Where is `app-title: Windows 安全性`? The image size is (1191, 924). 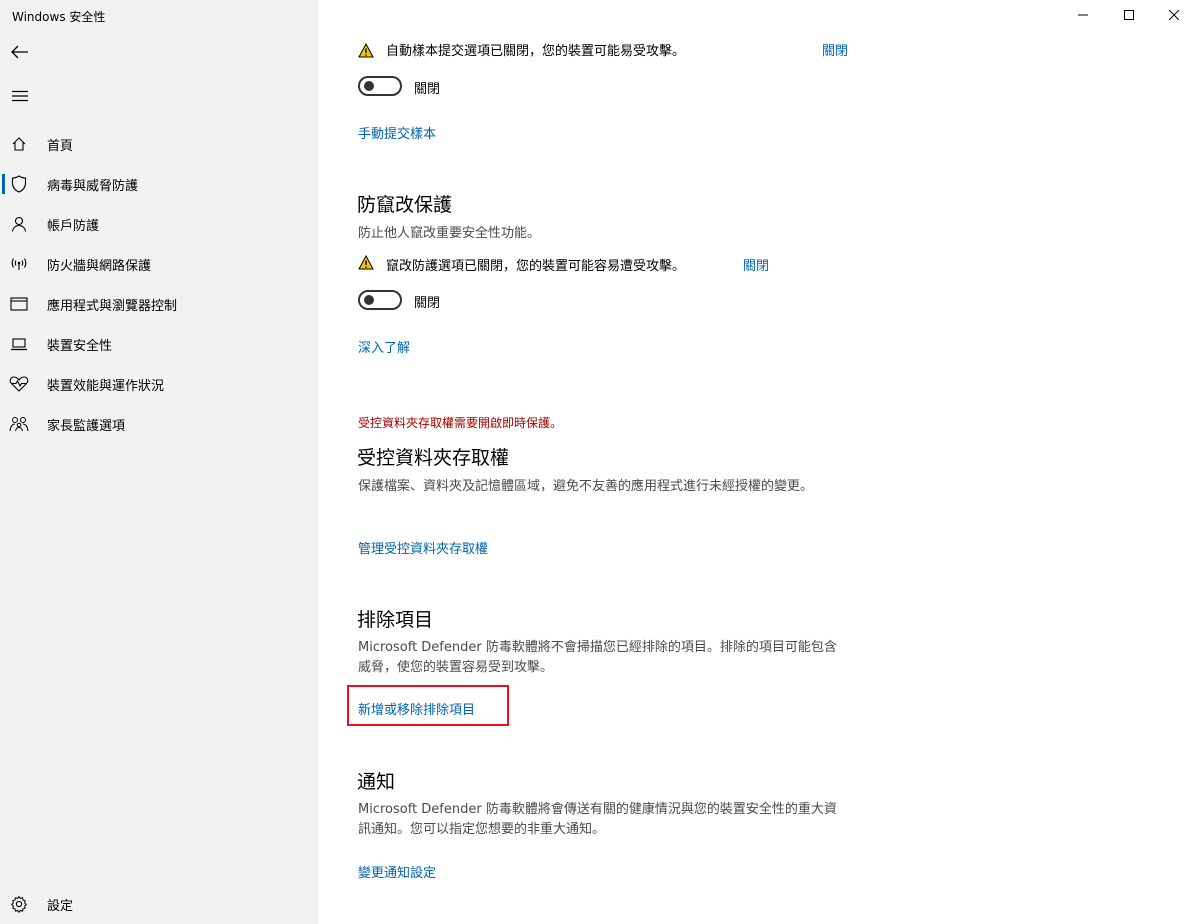
app-title: Windows 安全性 is located at coordinates (59, 17).